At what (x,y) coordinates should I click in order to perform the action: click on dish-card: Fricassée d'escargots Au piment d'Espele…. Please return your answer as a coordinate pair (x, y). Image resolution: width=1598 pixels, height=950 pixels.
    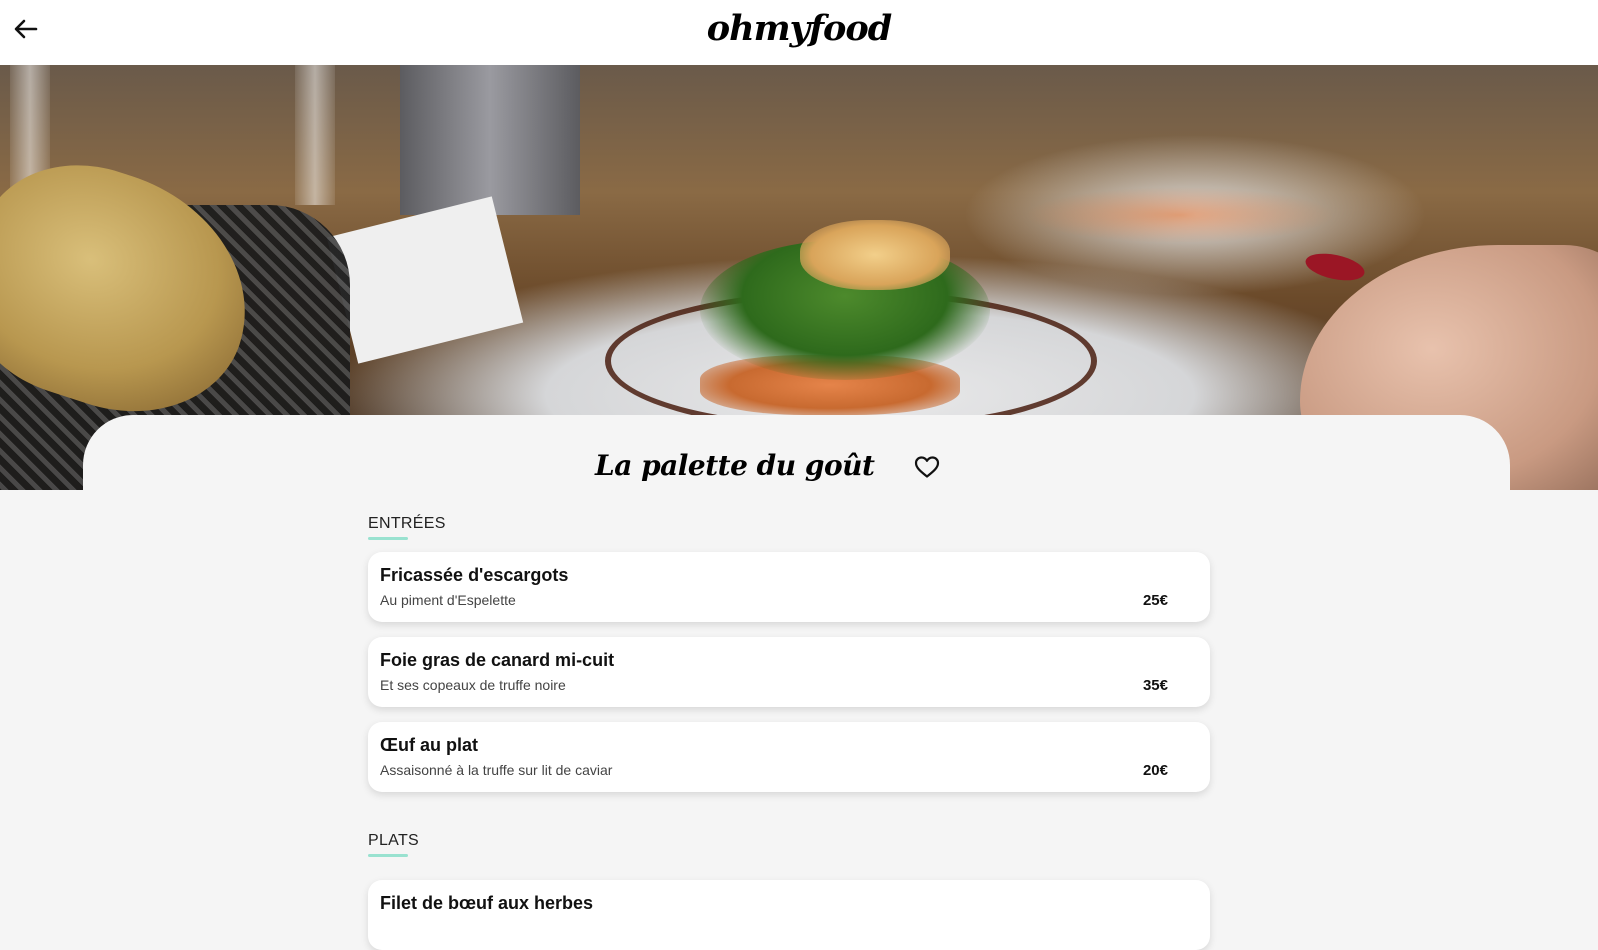
    Looking at the image, I should click on (789, 587).